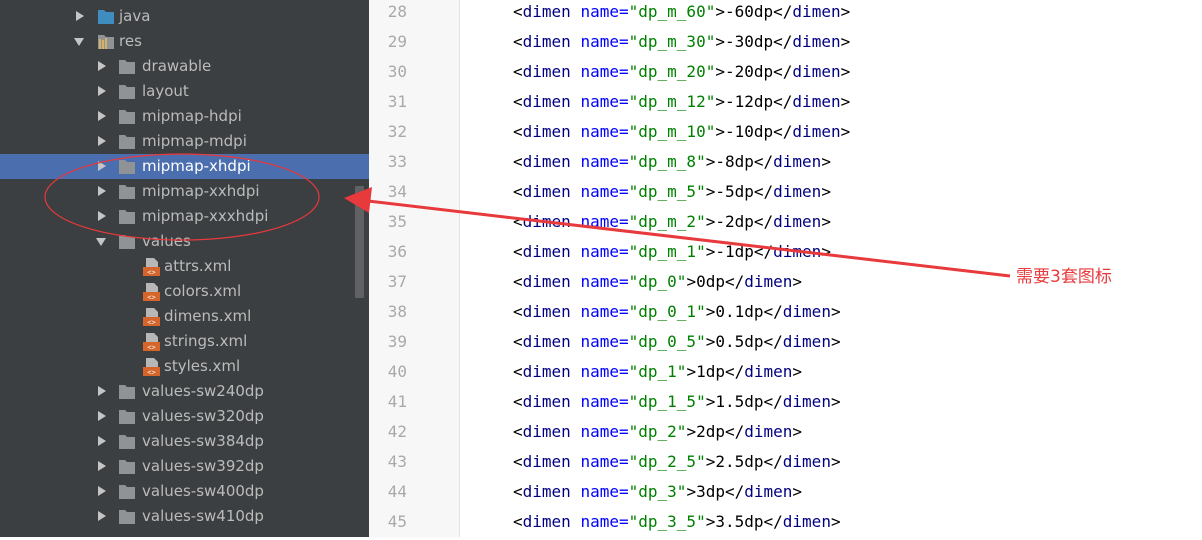  What do you see at coordinates (358, 200) in the screenshot?
I see `annotation-arrow-head` at bounding box center [358, 200].